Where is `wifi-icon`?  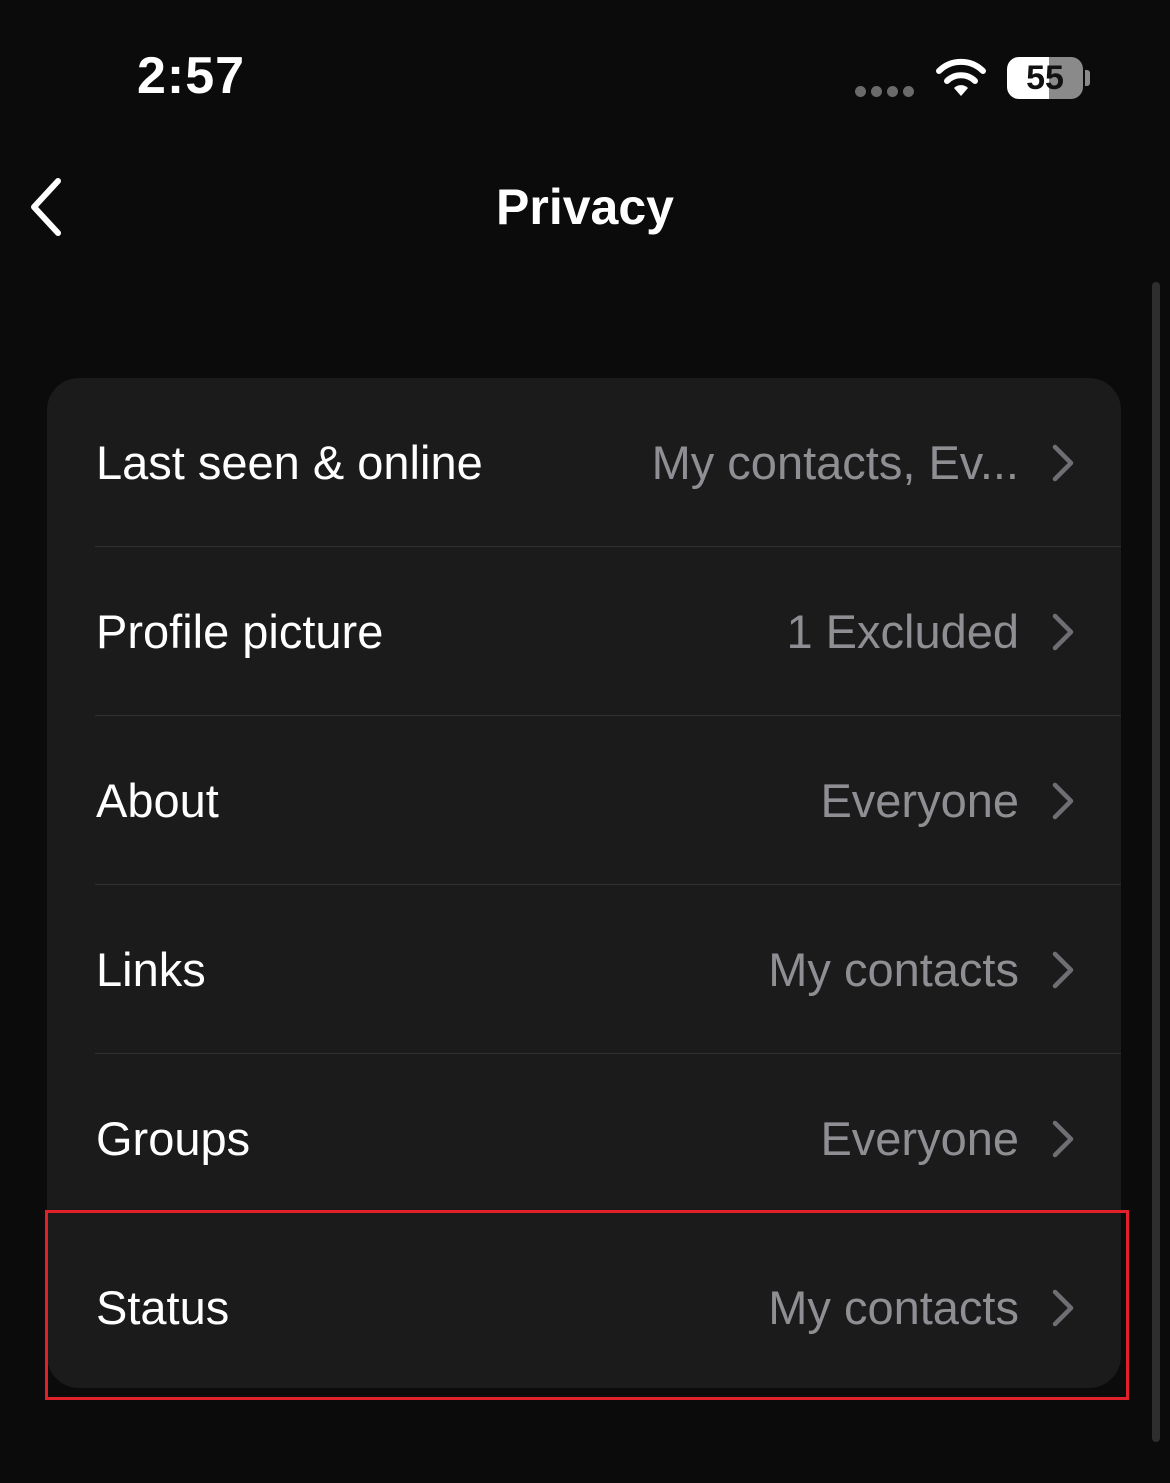 wifi-icon is located at coordinates (961, 77).